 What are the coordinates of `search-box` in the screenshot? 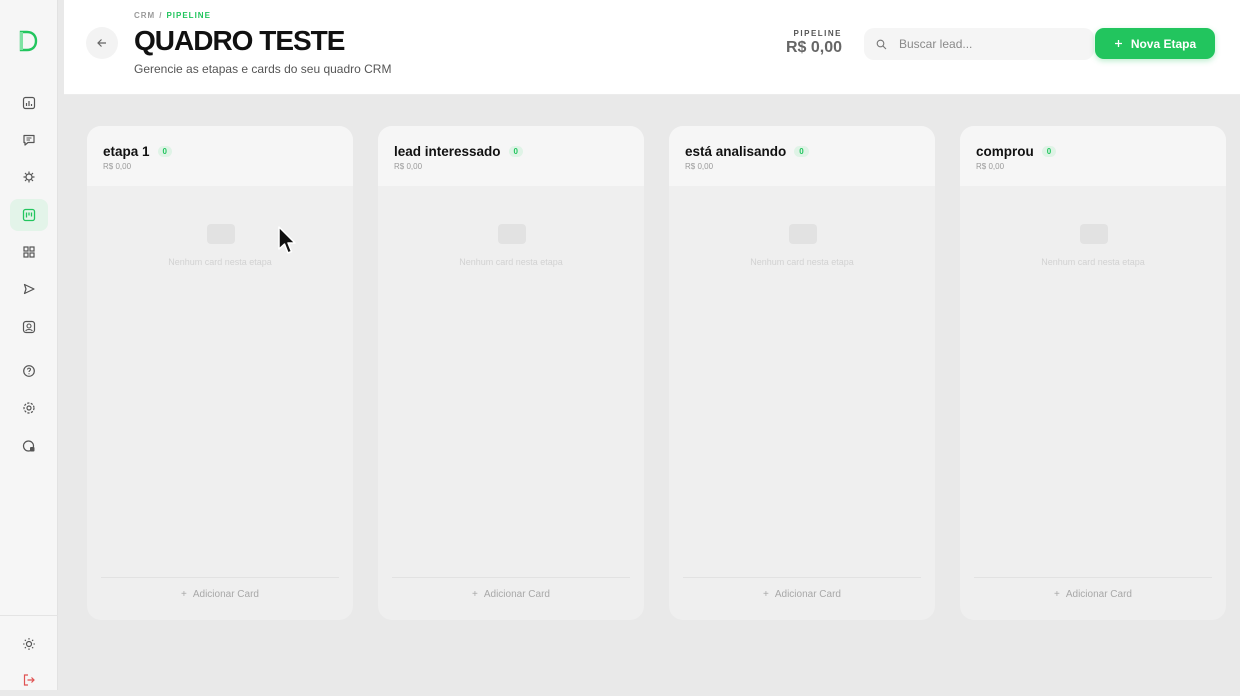 It's located at (979, 44).